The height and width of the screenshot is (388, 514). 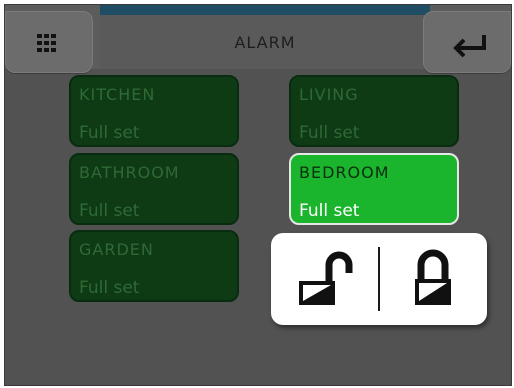 I want to click on lock-icon, so click(x=433, y=277).